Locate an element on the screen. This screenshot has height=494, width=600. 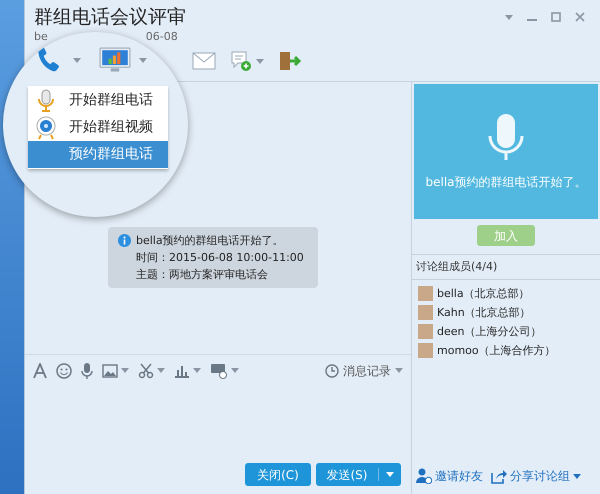
webcam-icon is located at coordinates (46, 128).